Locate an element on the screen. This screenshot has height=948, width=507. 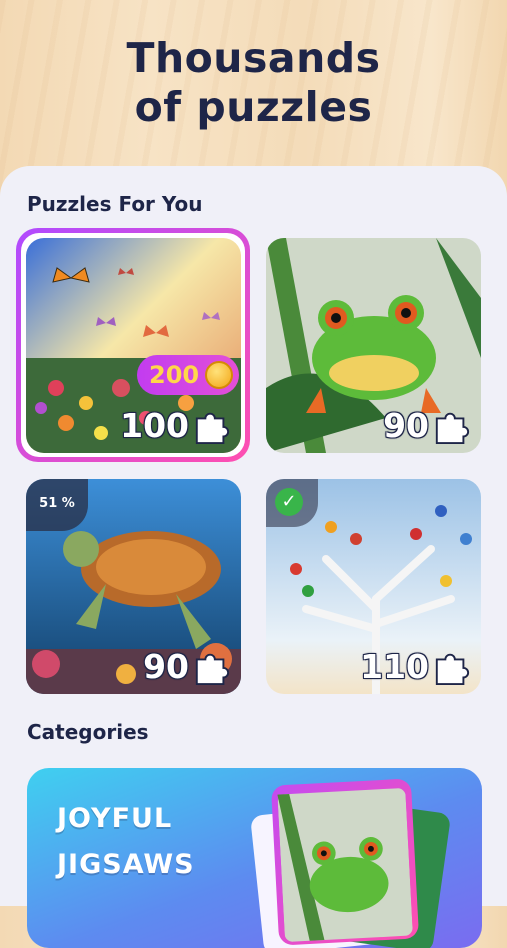
frog-thumbnail-artwork is located at coordinates (345, 865).